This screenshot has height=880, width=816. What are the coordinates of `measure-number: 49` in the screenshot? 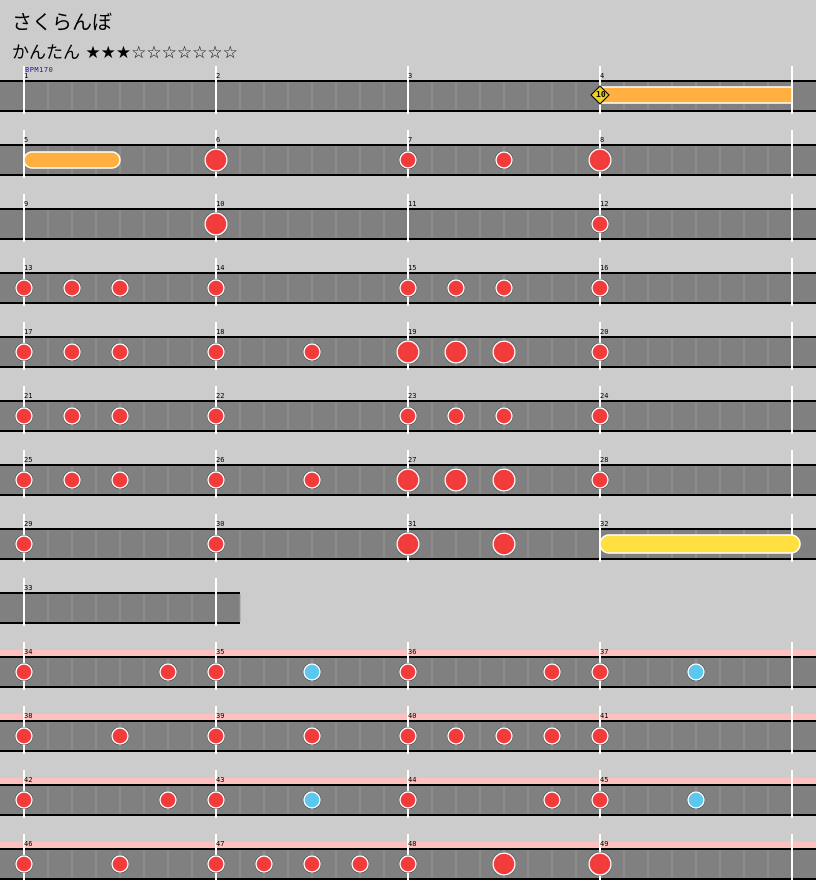 It's located at (604, 844).